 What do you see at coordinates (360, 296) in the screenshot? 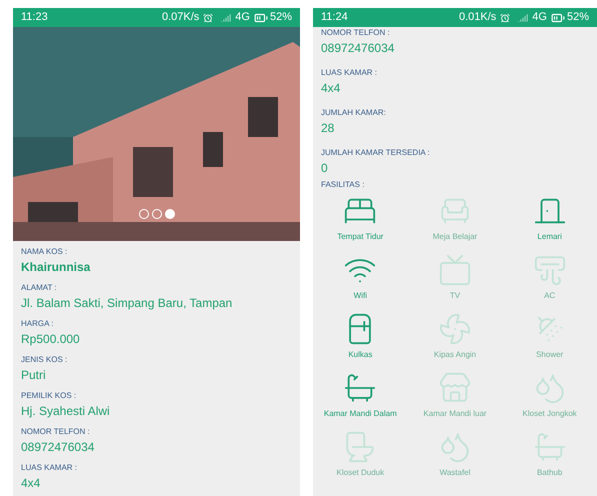
I see `facility-label: Wifi` at bounding box center [360, 296].